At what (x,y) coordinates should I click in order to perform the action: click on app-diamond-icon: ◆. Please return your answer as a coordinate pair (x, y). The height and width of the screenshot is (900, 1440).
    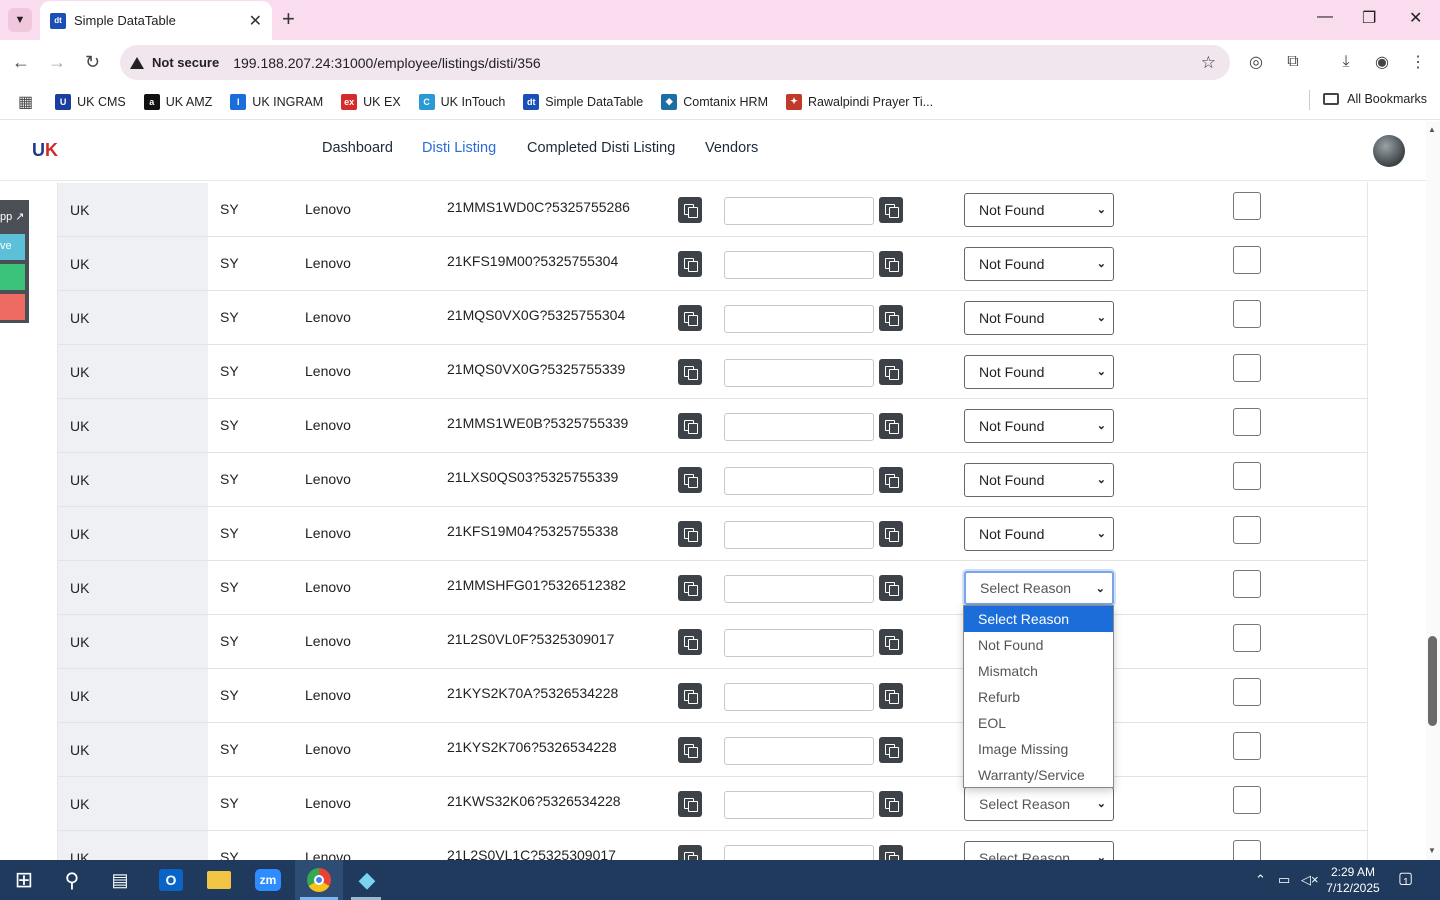
    Looking at the image, I should click on (367, 880).